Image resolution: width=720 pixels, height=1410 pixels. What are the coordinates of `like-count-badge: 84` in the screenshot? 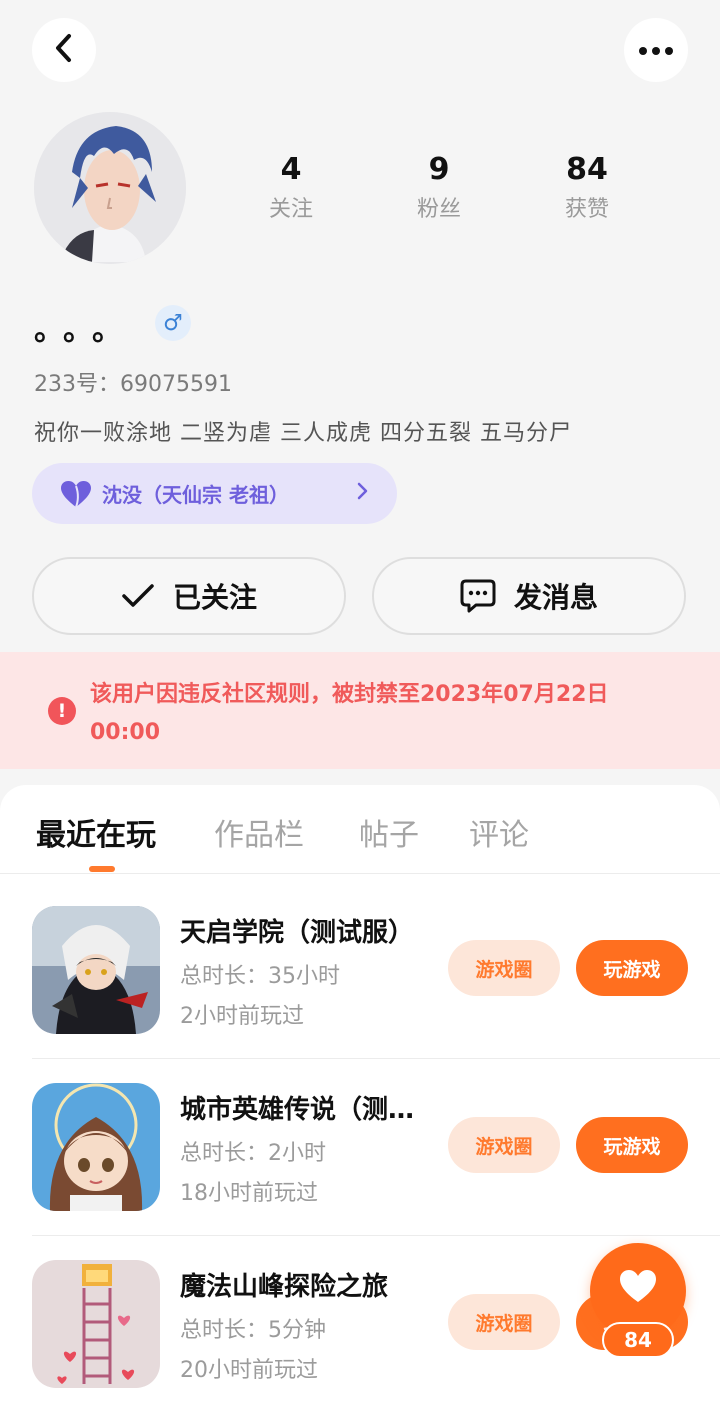 It's located at (638, 1340).